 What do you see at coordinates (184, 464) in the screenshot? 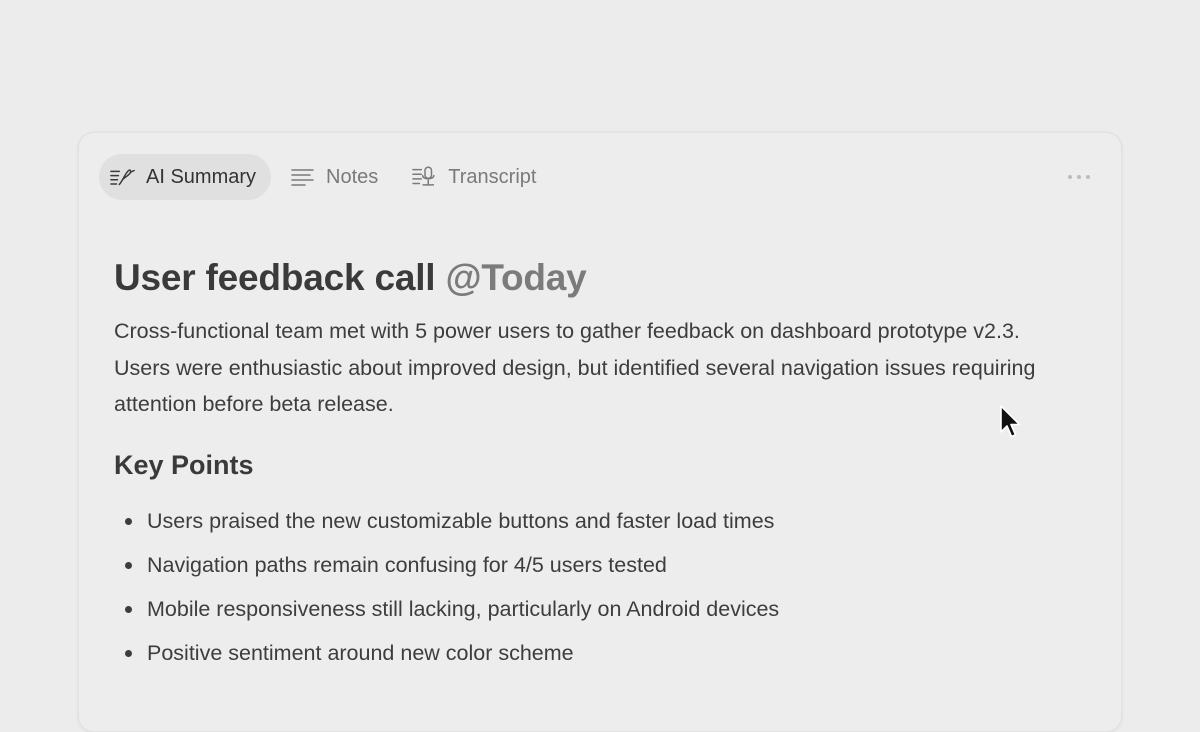
I see `key-points-heading: Key Points` at bounding box center [184, 464].